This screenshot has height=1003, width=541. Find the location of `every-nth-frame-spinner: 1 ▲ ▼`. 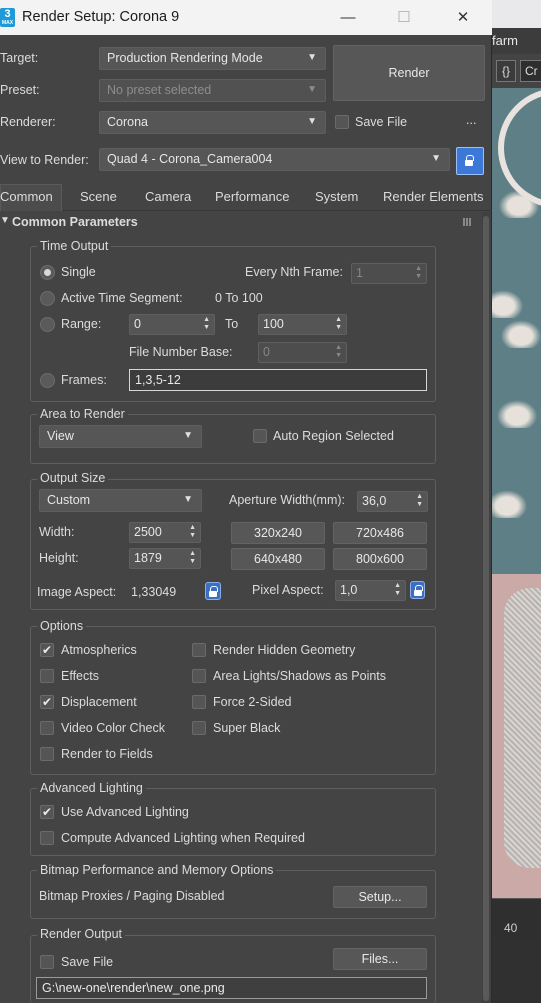

every-nth-frame-spinner: 1 ▲ ▼ is located at coordinates (389, 273).